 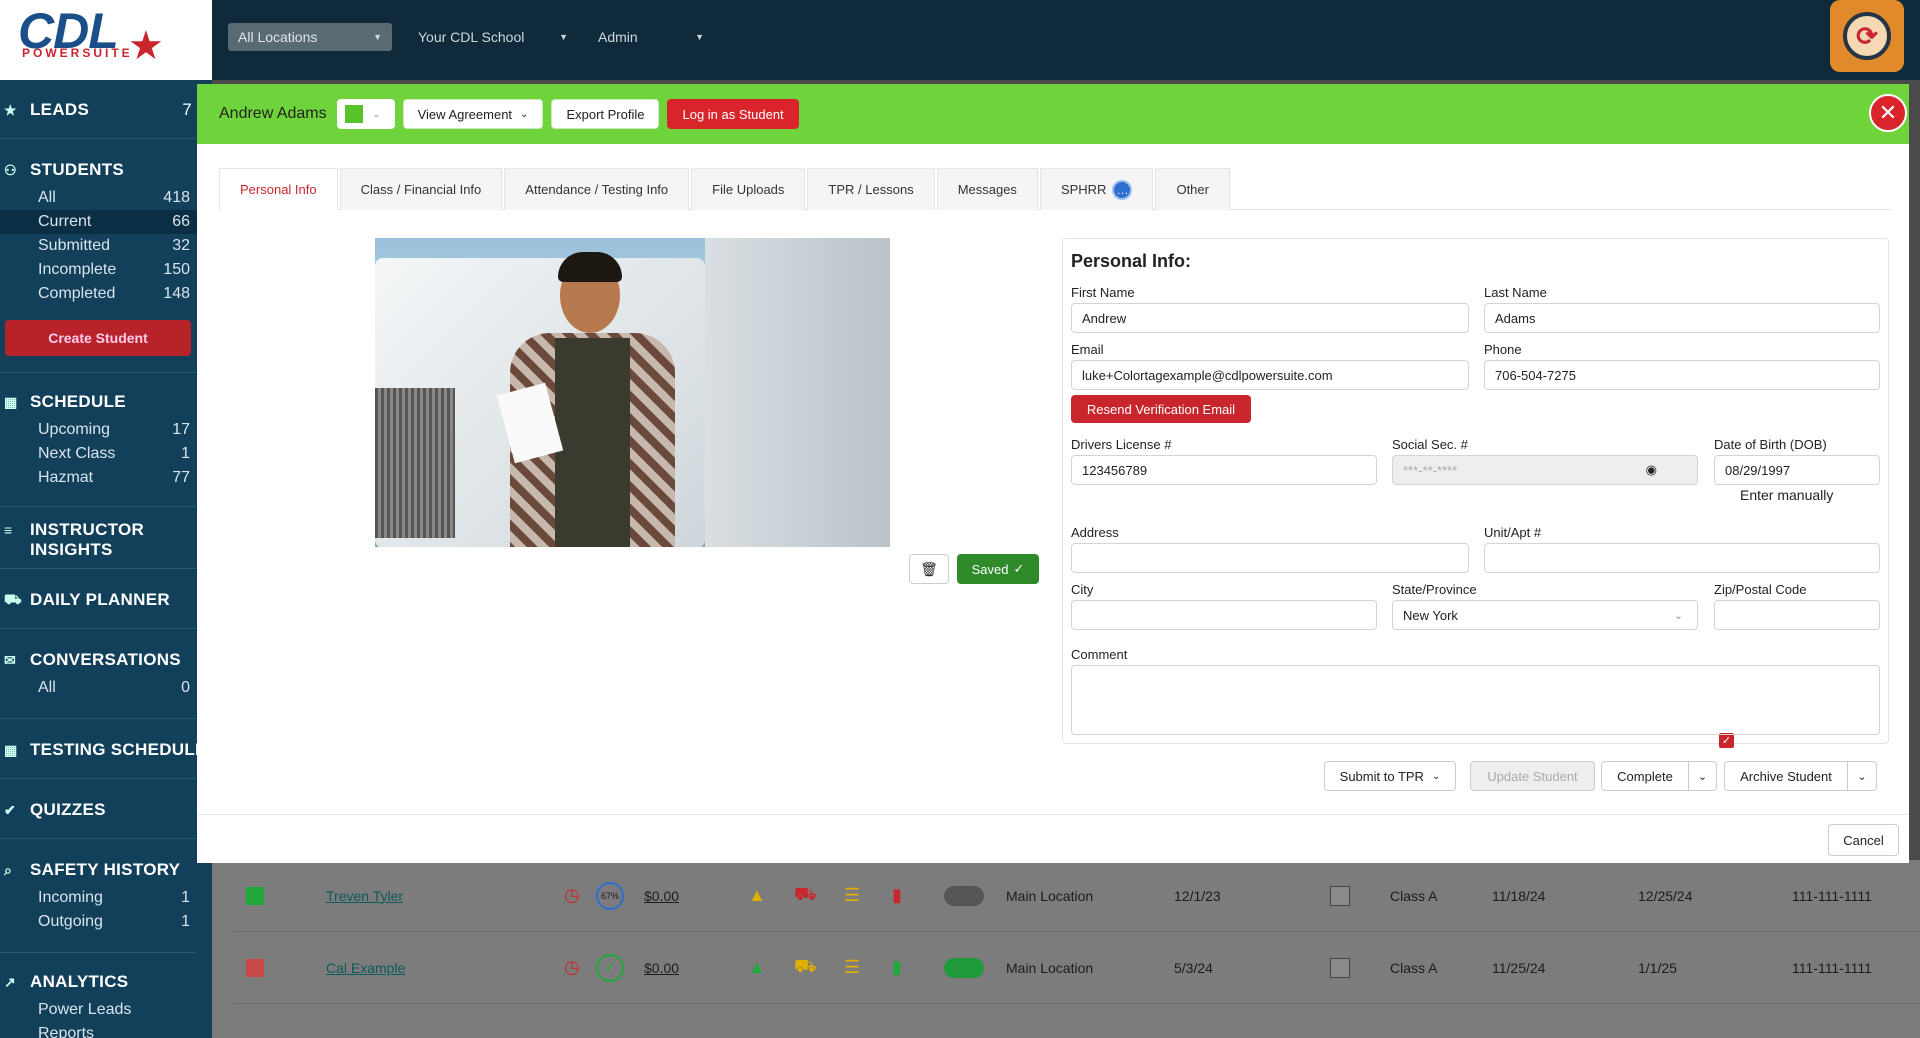 What do you see at coordinates (1270, 318) in the screenshot?
I see `first-name-field: Andrew` at bounding box center [1270, 318].